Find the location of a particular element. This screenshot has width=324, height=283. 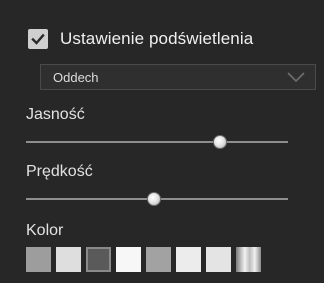

brightness-slider-thumb is located at coordinates (219, 142).